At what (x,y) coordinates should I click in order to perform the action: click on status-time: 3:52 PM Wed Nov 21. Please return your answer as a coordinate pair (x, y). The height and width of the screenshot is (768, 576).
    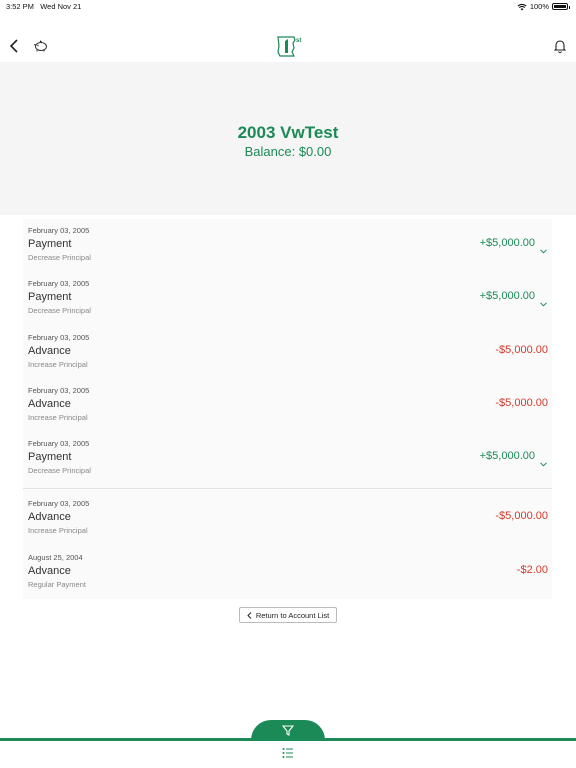
    Looking at the image, I should click on (44, 6).